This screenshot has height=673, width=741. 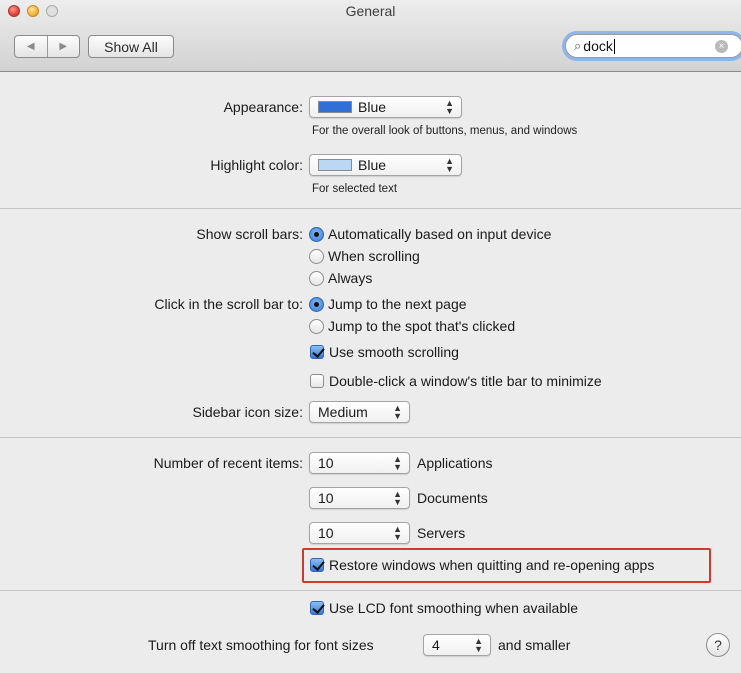 I want to click on scroll-bars-always-radio: Always, so click(x=340, y=278).